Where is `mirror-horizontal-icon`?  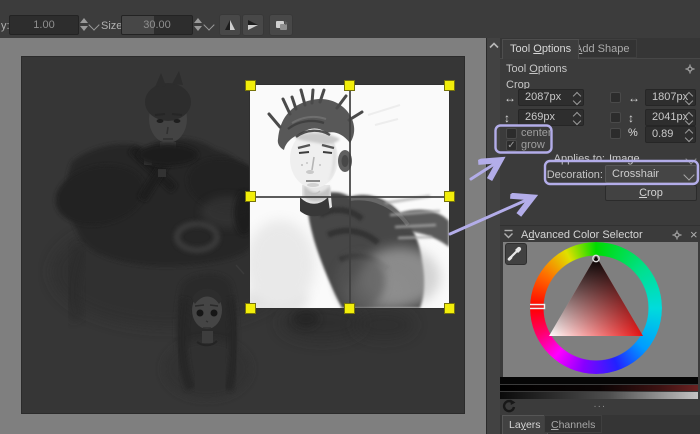
mirror-horizontal-icon is located at coordinates (230, 25).